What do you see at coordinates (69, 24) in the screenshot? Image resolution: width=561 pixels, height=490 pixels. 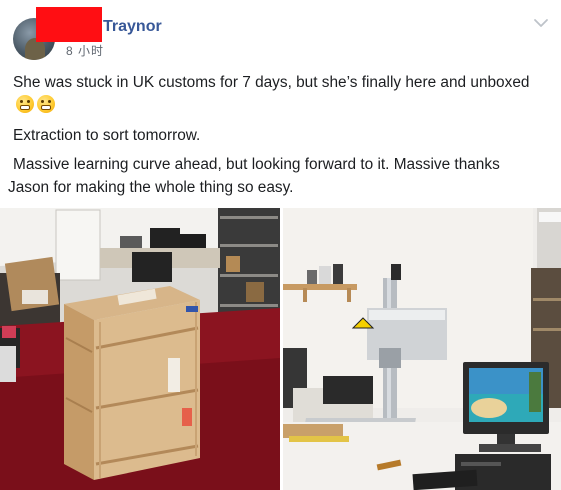 I see `redaction-box` at bounding box center [69, 24].